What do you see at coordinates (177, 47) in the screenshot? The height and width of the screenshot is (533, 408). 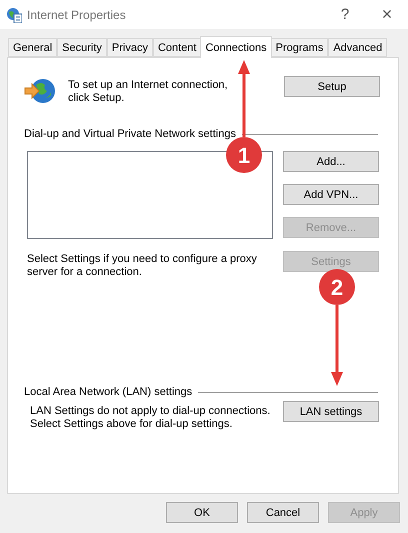 I see `tab: Content` at bounding box center [177, 47].